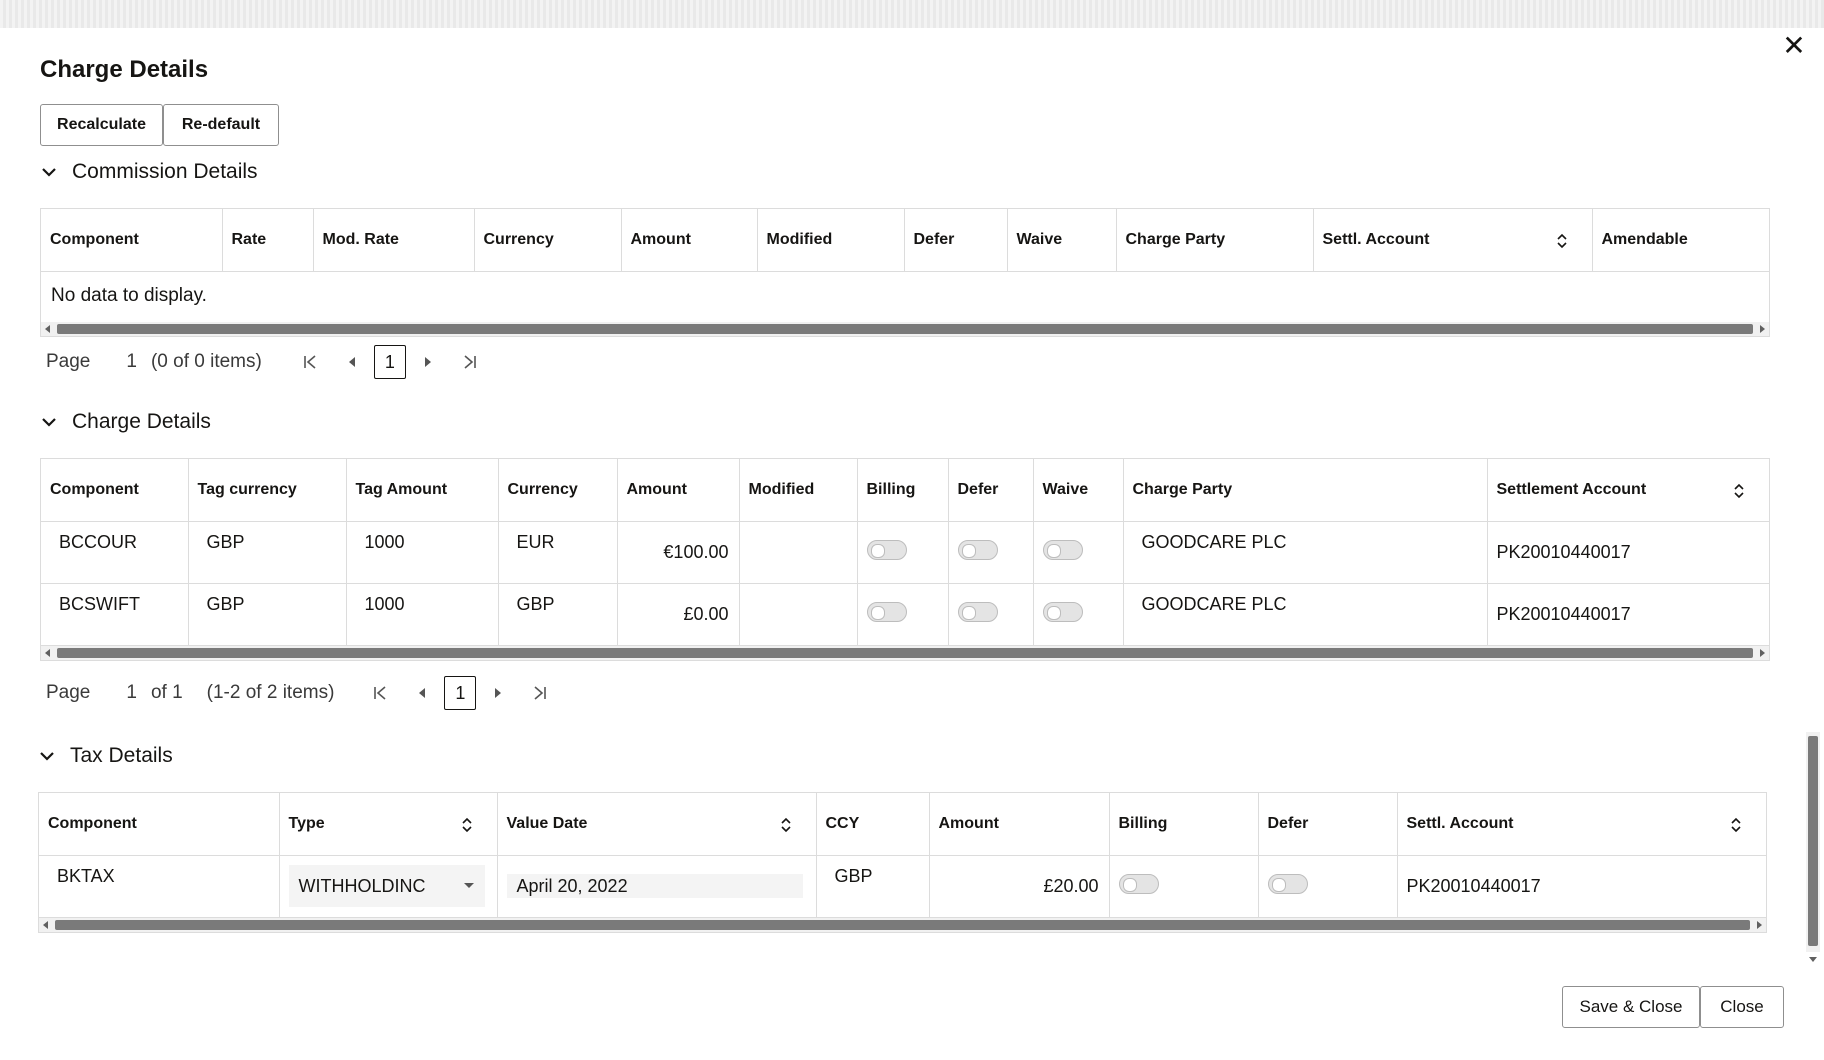  I want to click on cell-amount: £20.00, so click(1019, 886).